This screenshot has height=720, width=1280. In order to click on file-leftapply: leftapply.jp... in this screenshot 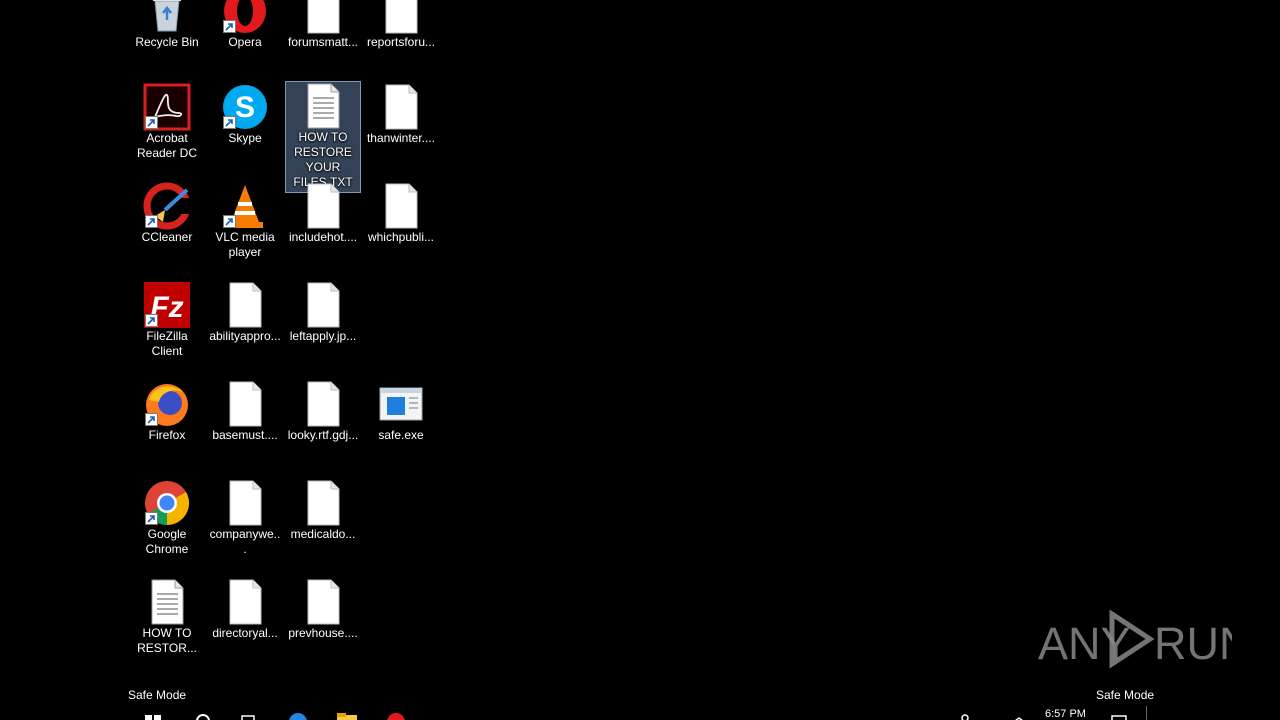, I will do `click(323, 312)`.